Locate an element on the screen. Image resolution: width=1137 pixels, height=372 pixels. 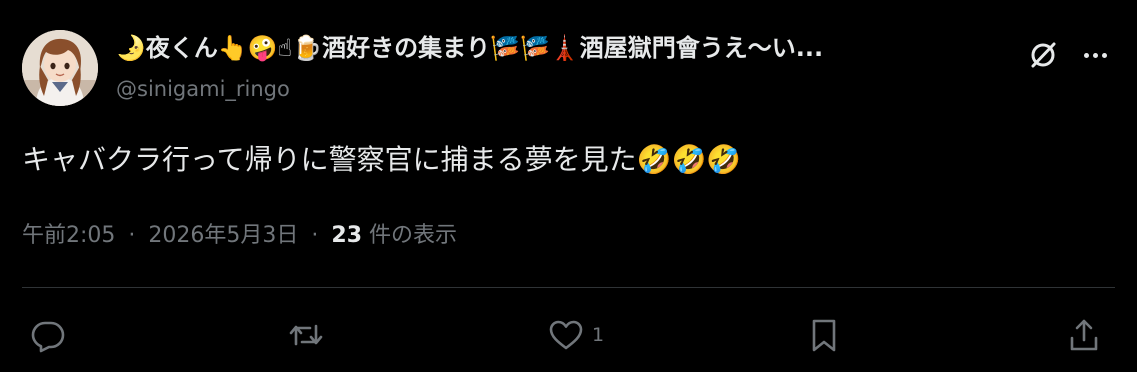
tweet-time: 午前2:05 is located at coordinates (68, 235).